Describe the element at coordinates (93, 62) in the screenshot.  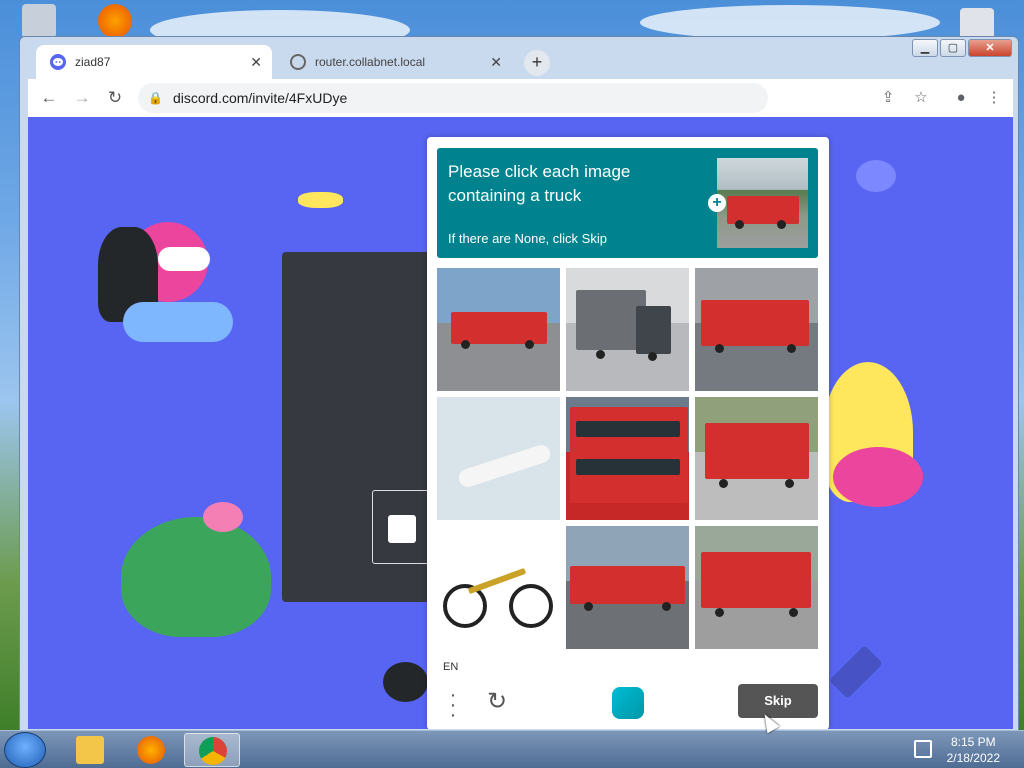
I see `tab-label: ziad87` at that location.